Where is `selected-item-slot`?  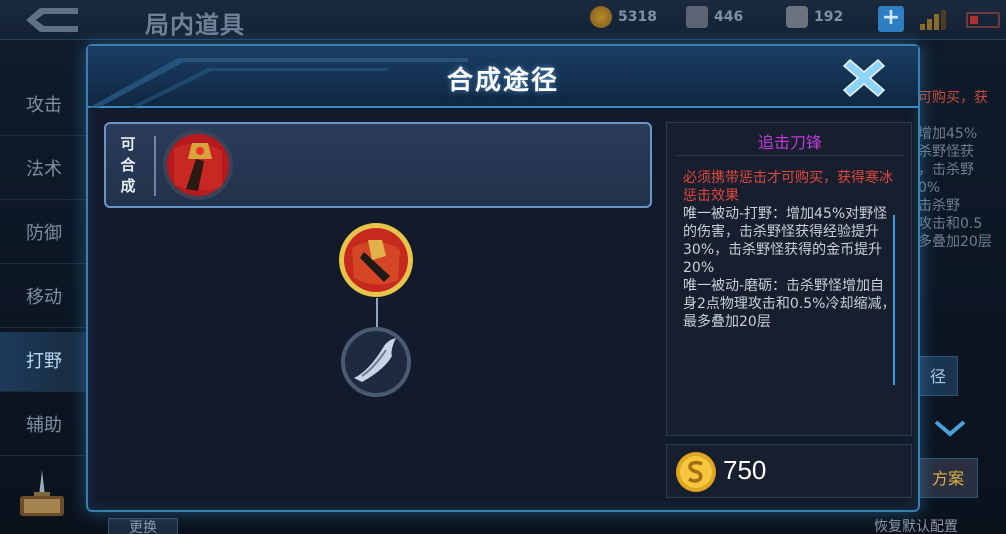 selected-item-slot is located at coordinates (376, 260).